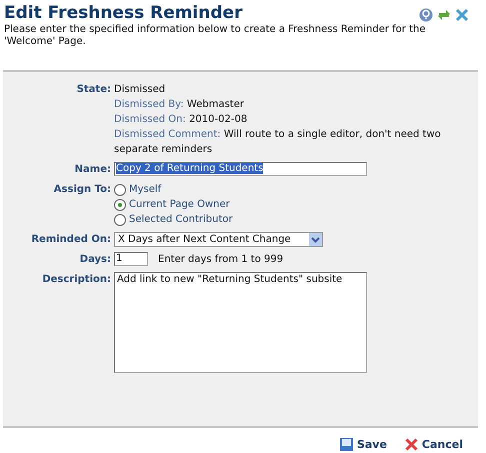 This screenshot has width=486, height=453. What do you see at coordinates (426, 15) in the screenshot?
I see `help-icon` at bounding box center [426, 15].